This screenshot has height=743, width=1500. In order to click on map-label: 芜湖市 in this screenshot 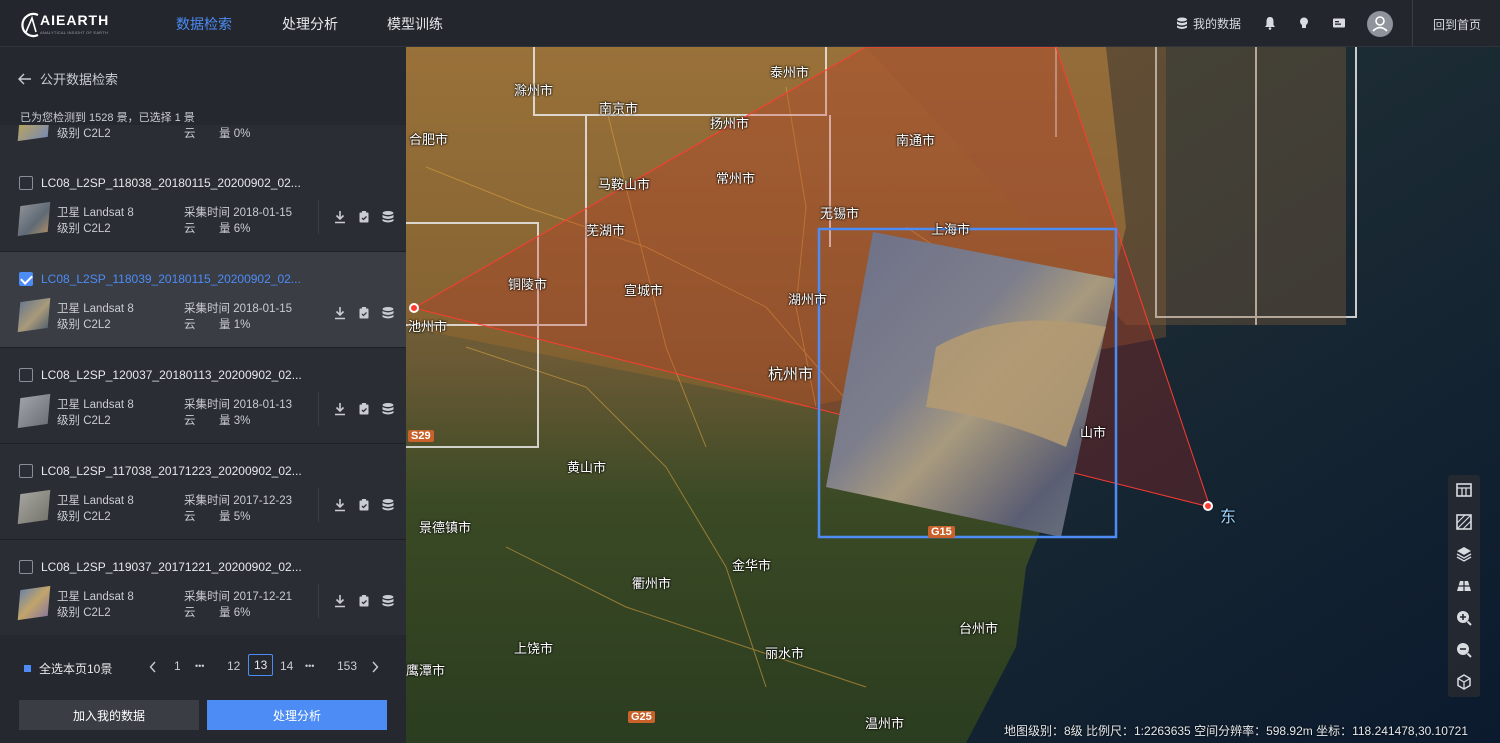, I will do `click(606, 230)`.